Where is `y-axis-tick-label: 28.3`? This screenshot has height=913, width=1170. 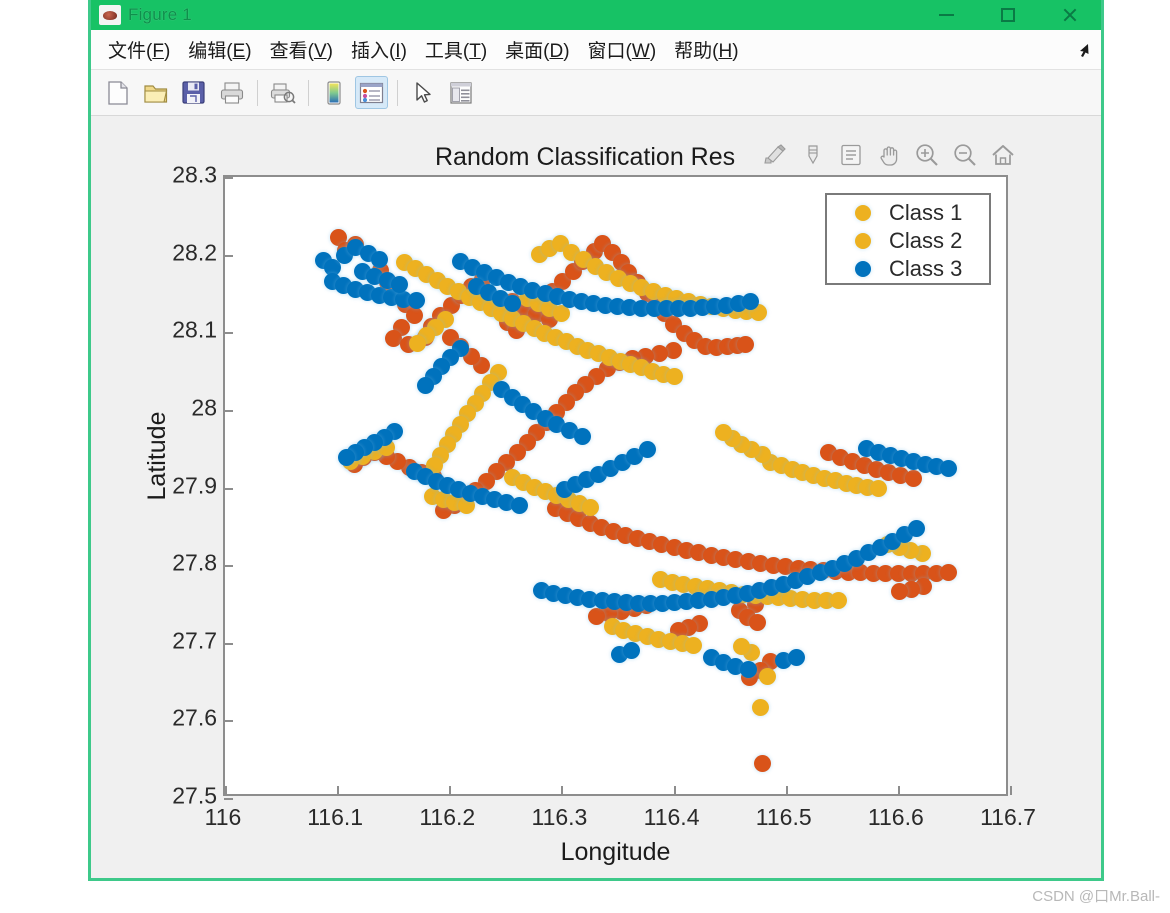
y-axis-tick-label: 28.3 is located at coordinates (194, 174).